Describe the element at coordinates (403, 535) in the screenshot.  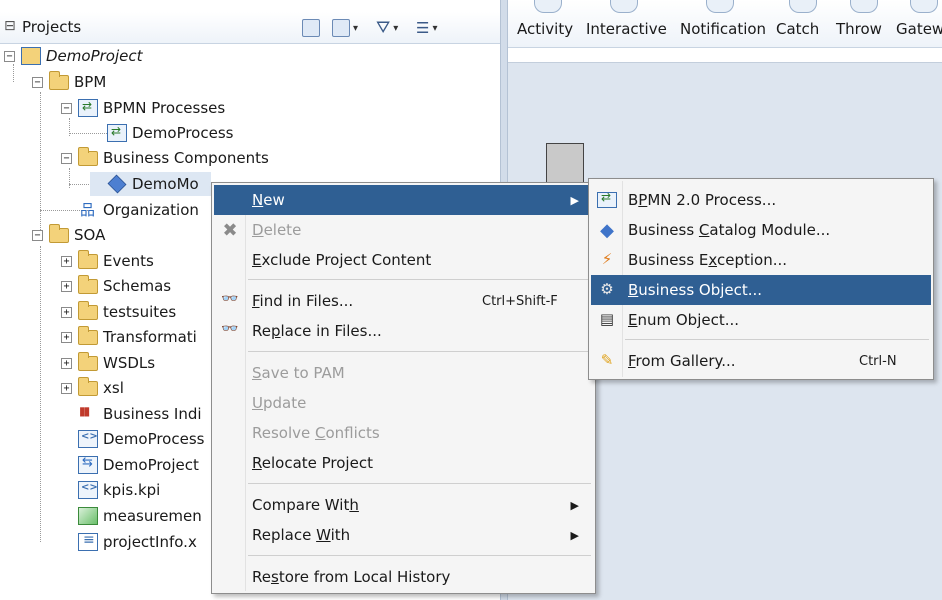
I see `menu-item-replace-with: Replace With ▶` at that location.